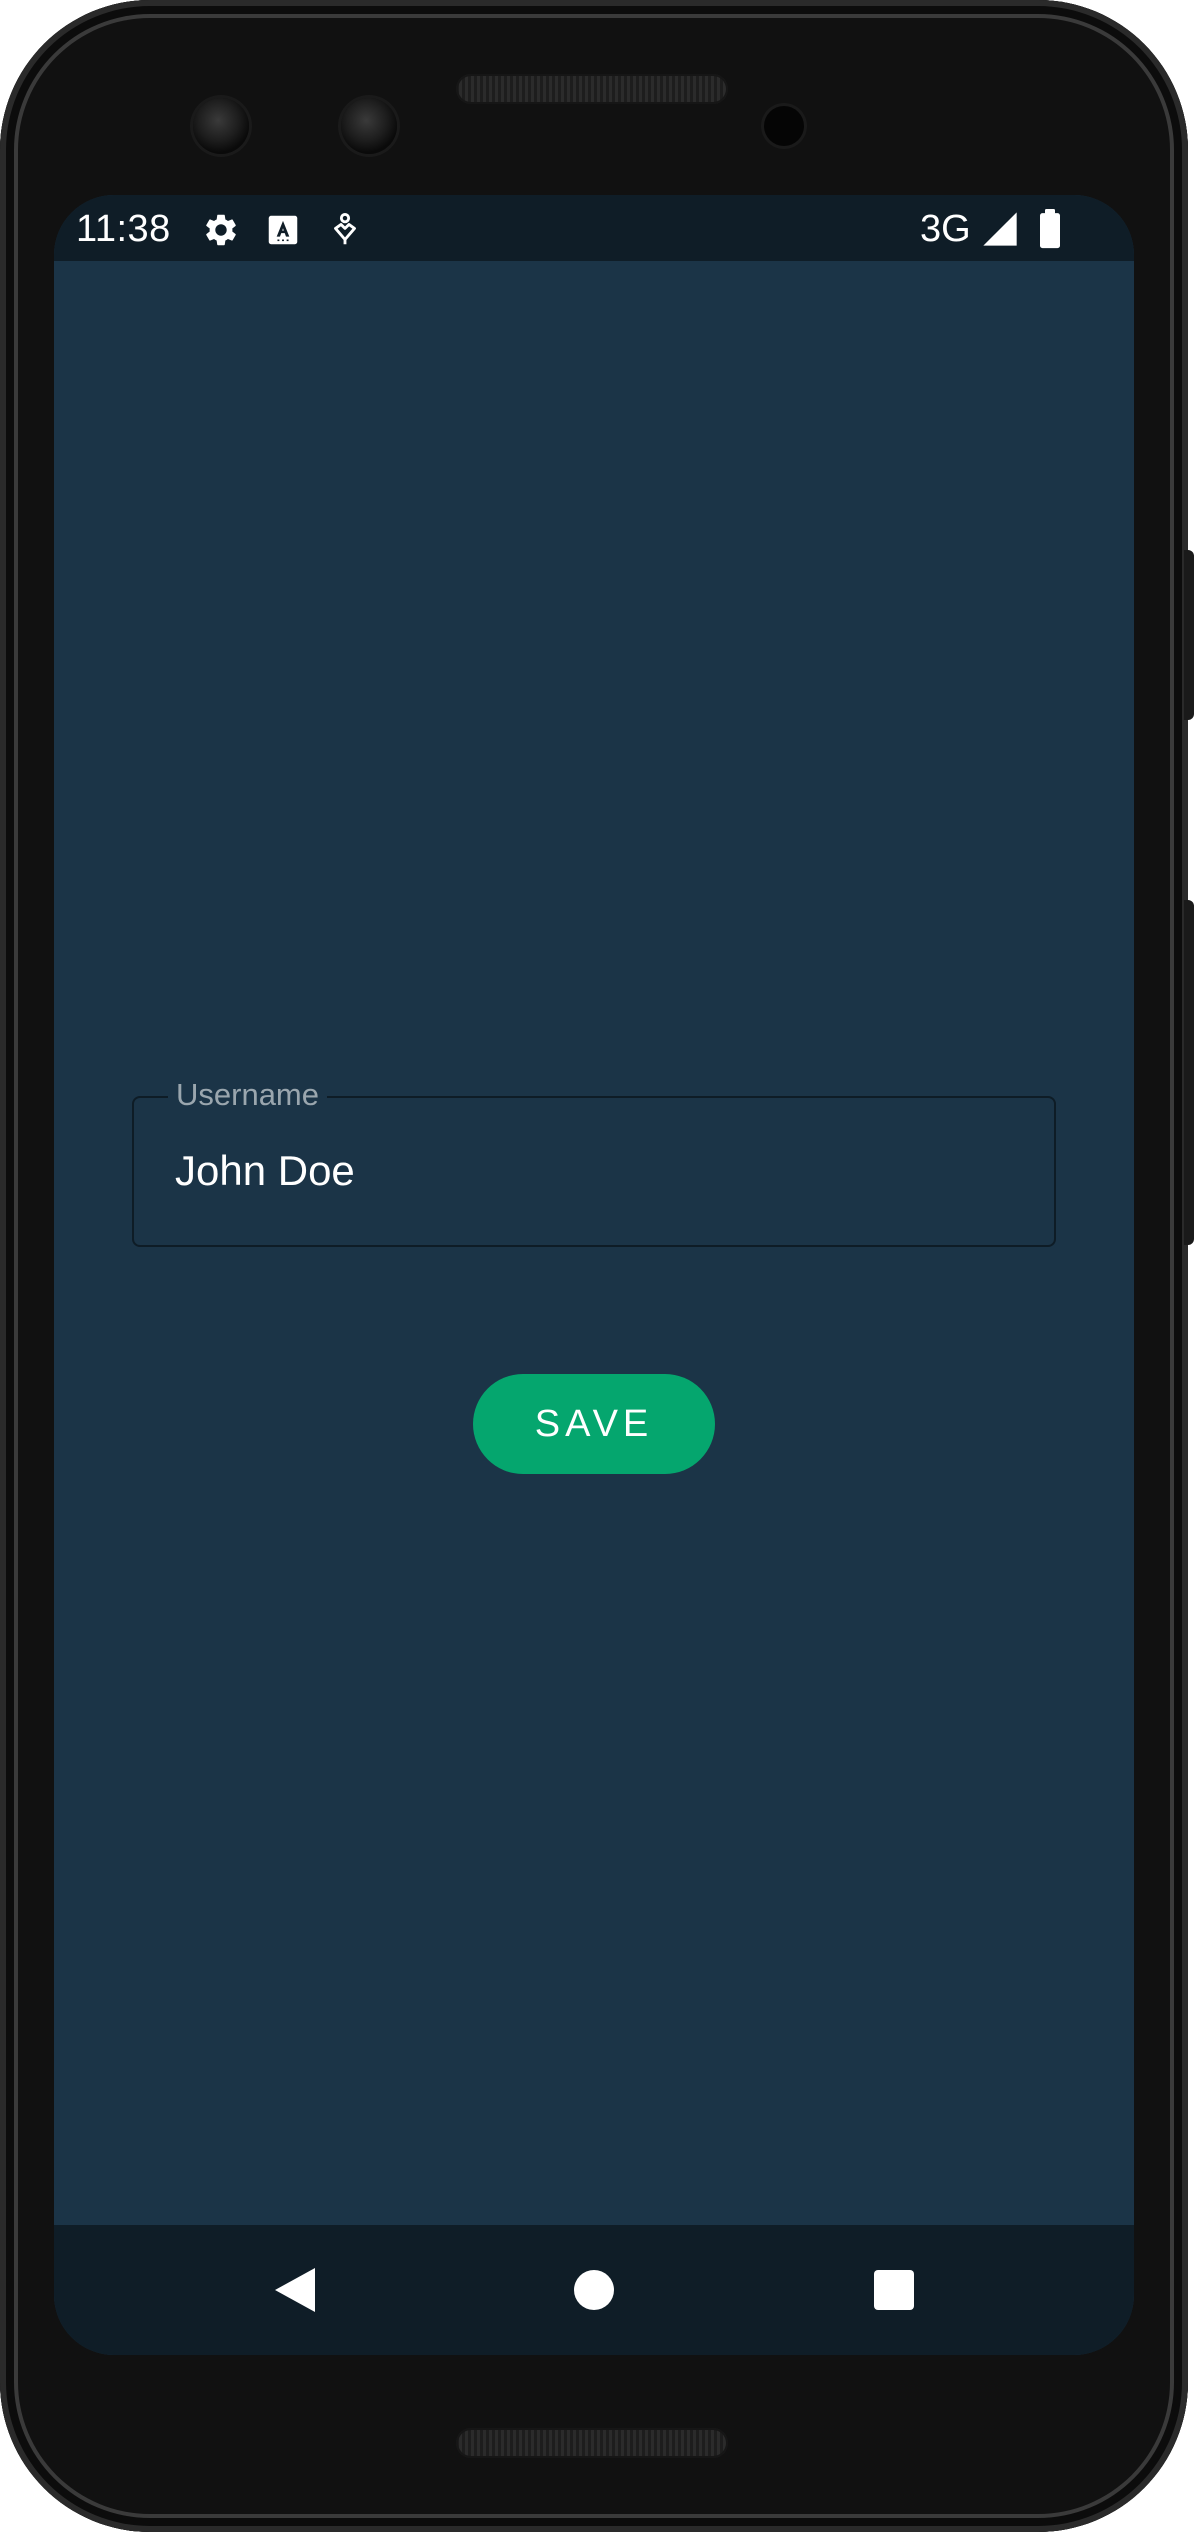 The height and width of the screenshot is (2532, 1194). I want to click on save-button: SAVE, so click(594, 1424).